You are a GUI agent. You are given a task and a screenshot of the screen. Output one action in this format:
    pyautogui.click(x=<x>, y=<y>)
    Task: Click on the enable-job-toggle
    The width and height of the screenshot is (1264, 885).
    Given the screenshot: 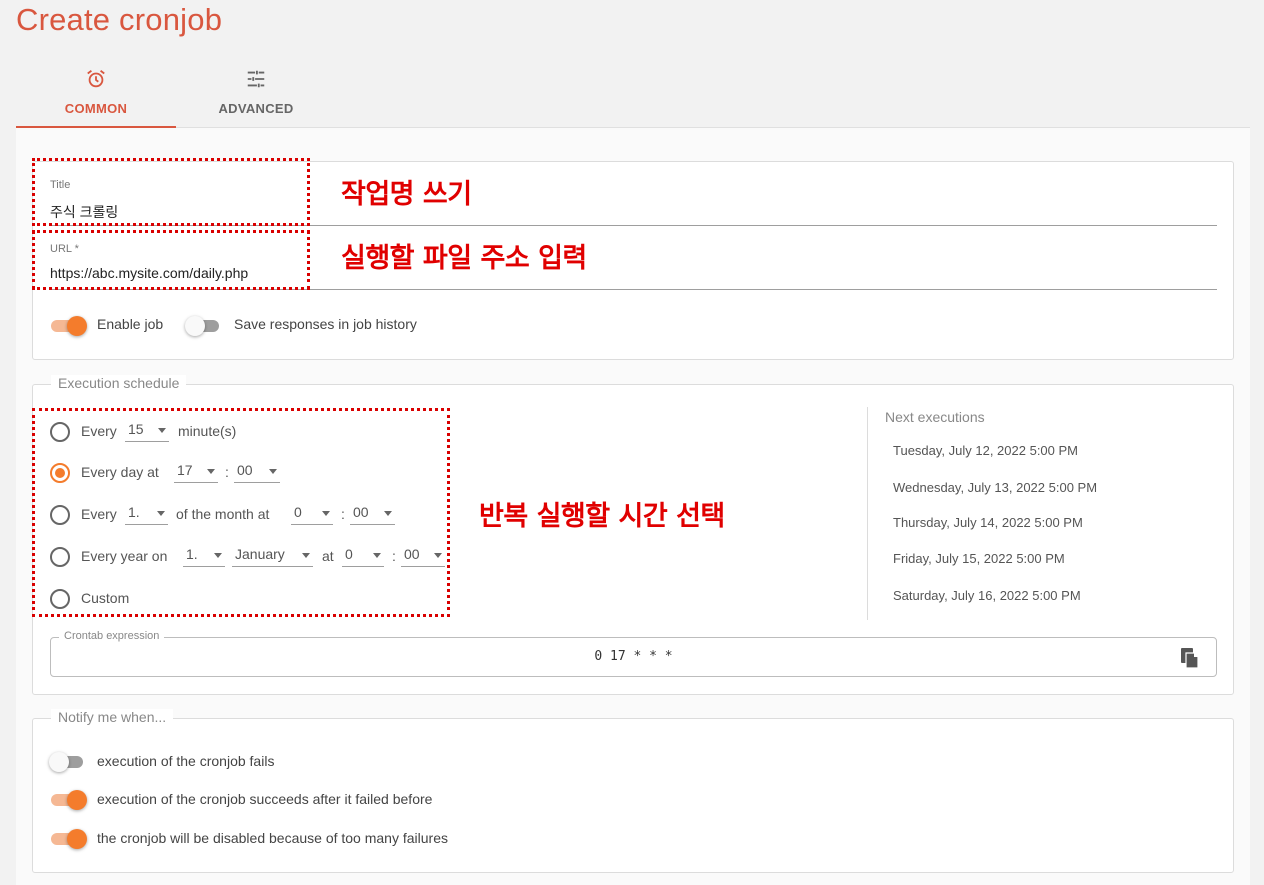 What is the action you would take?
    pyautogui.click(x=68, y=325)
    